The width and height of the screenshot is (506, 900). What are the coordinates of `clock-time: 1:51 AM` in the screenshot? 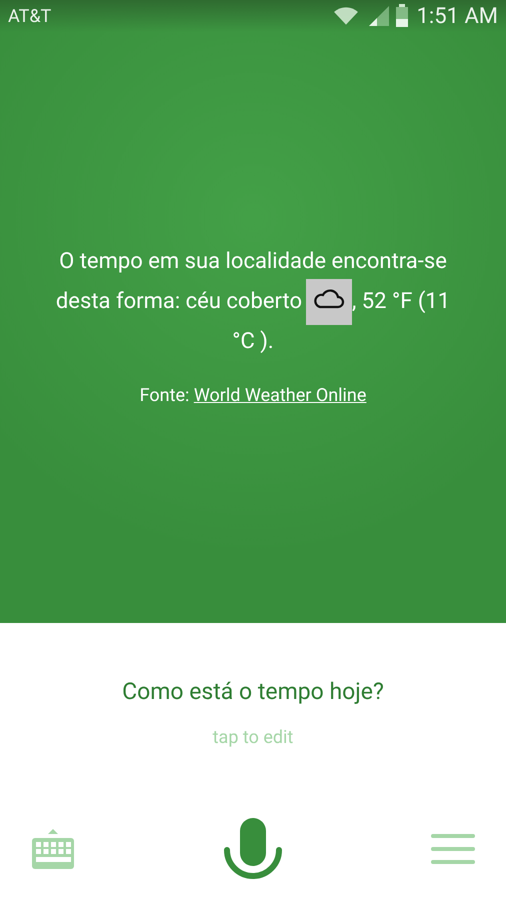 It's located at (457, 16).